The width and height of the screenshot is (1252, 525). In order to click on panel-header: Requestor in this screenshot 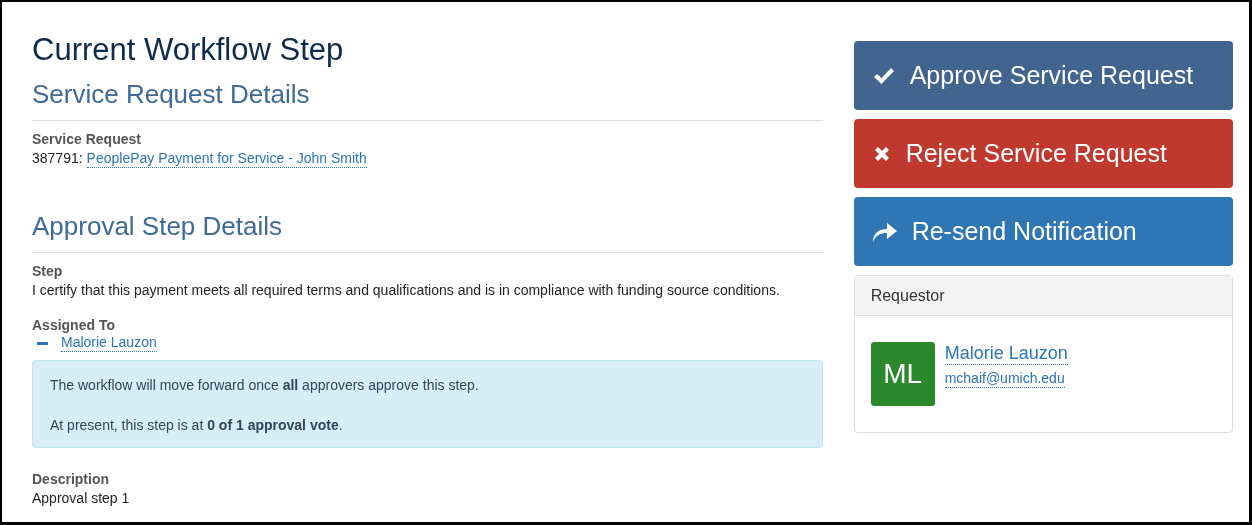, I will do `click(1043, 296)`.